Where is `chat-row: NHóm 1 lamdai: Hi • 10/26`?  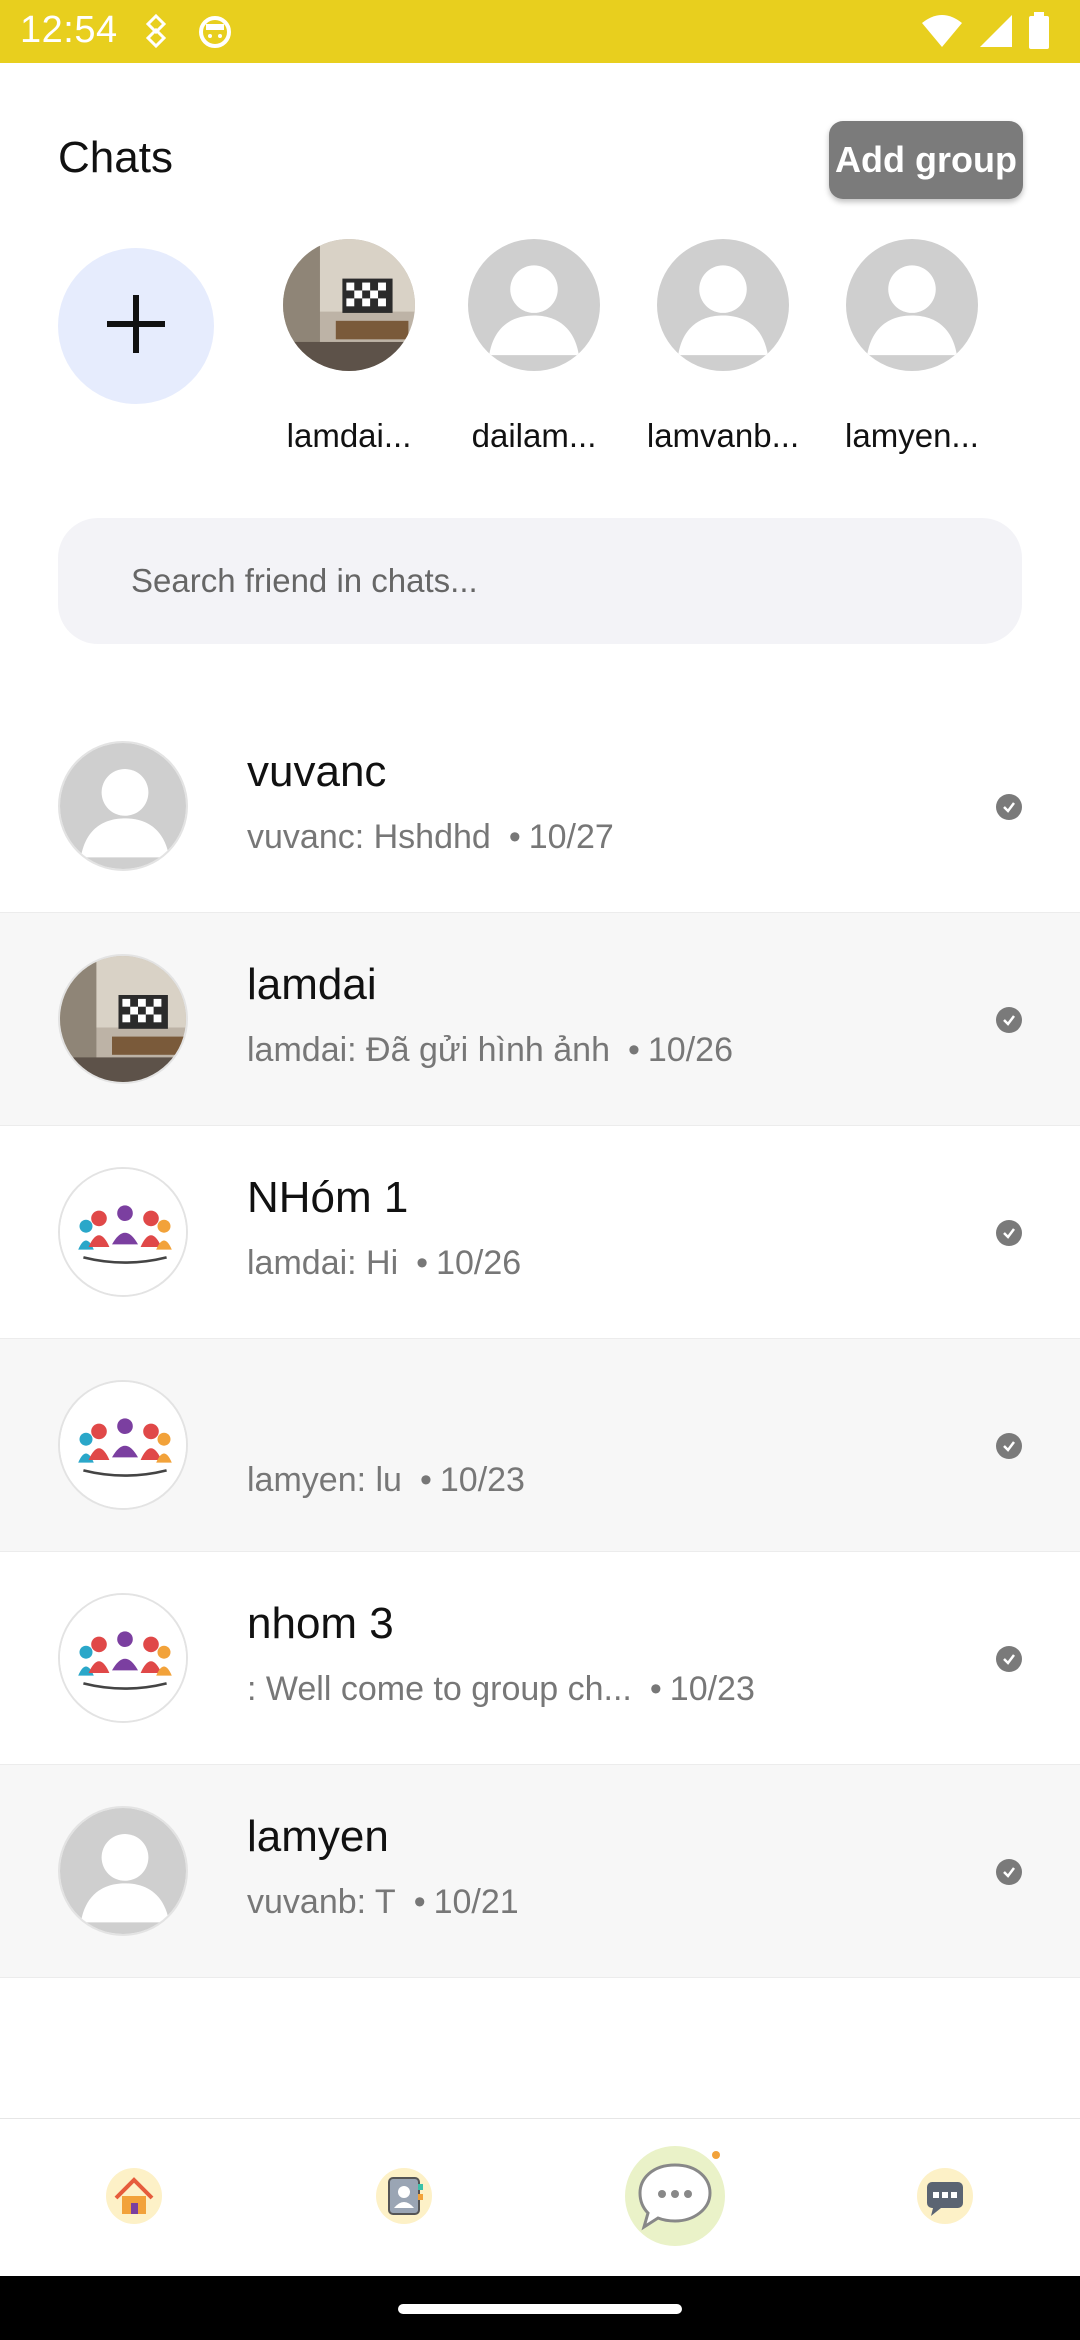 chat-row: NHóm 1 lamdai: Hi • 10/26 is located at coordinates (540, 1232).